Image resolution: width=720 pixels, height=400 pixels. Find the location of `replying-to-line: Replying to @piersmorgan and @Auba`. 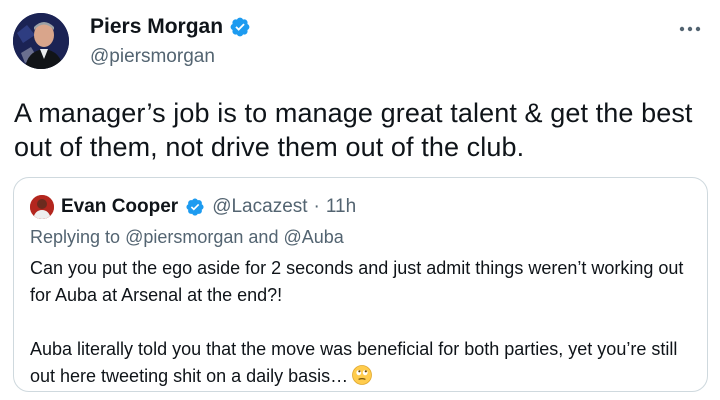

replying-to-line: Replying to @piersmorgan and @Auba is located at coordinates (187, 237).